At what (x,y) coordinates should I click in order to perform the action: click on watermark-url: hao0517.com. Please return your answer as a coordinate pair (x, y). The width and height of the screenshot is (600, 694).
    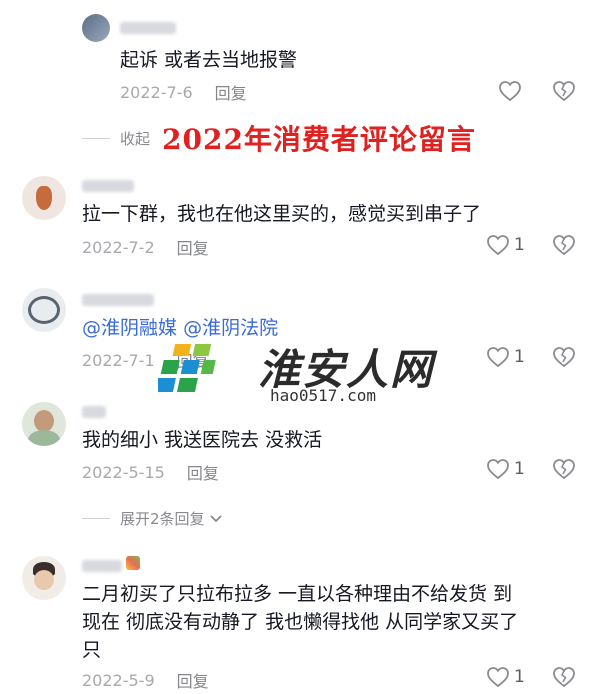
    Looking at the image, I should click on (323, 395).